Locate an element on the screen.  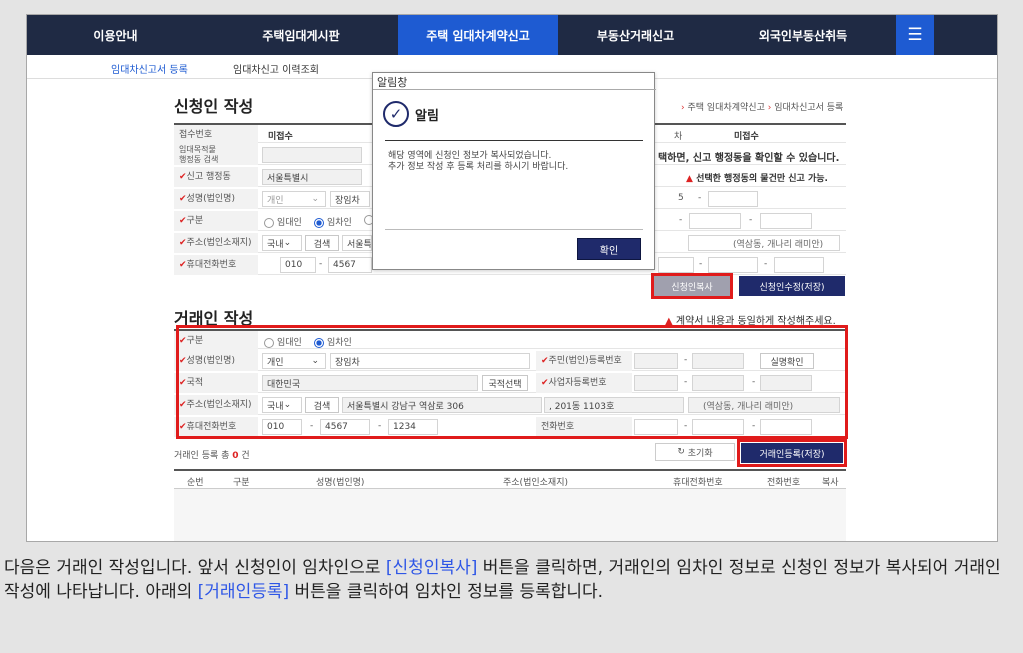
caption-highlight: [신청인복사] is located at coordinates (431, 568).